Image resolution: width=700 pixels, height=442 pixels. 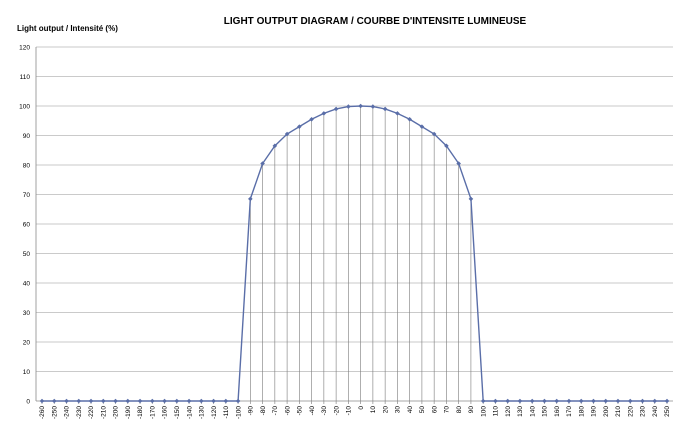 What do you see at coordinates (128, 412) in the screenshot?
I see `x-tick-label: -190` at bounding box center [128, 412].